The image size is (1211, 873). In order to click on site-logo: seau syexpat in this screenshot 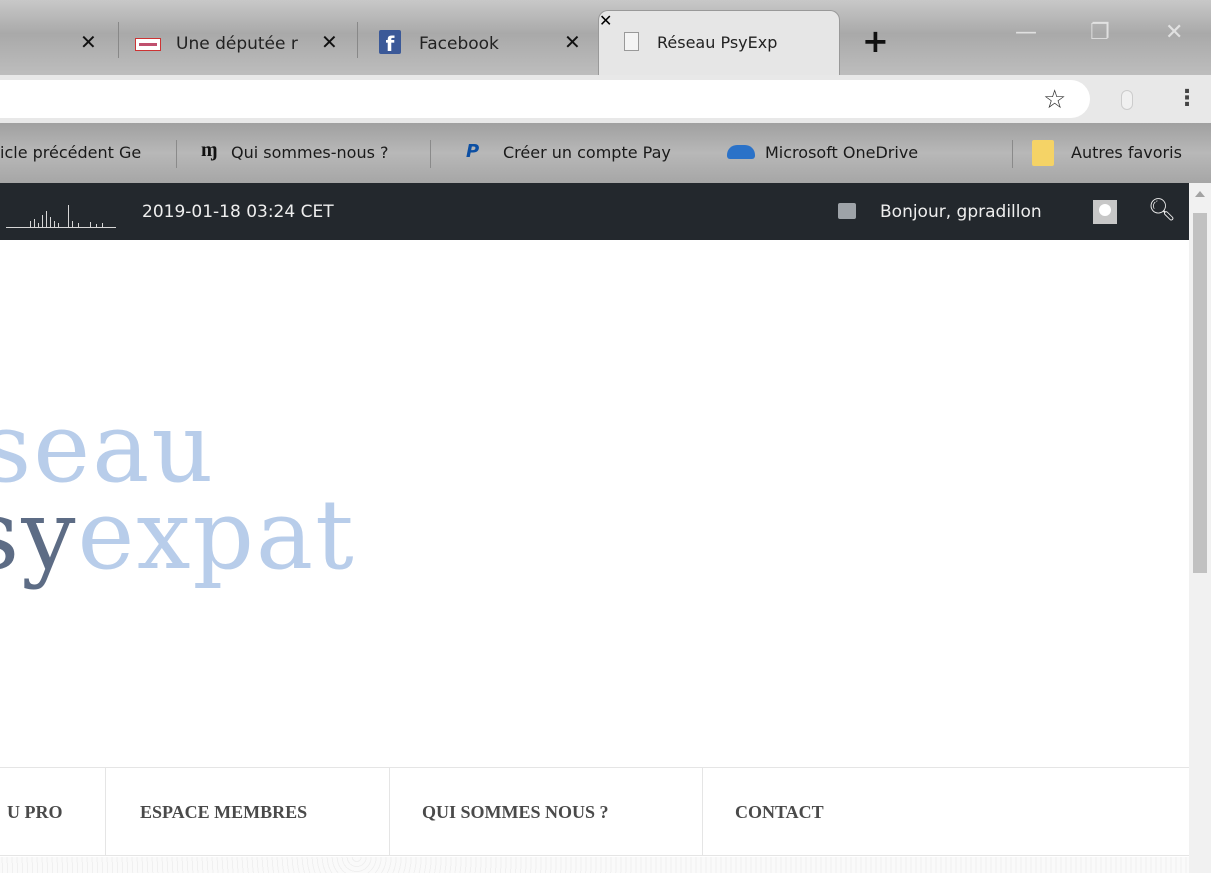, I will do `click(260, 510)`.